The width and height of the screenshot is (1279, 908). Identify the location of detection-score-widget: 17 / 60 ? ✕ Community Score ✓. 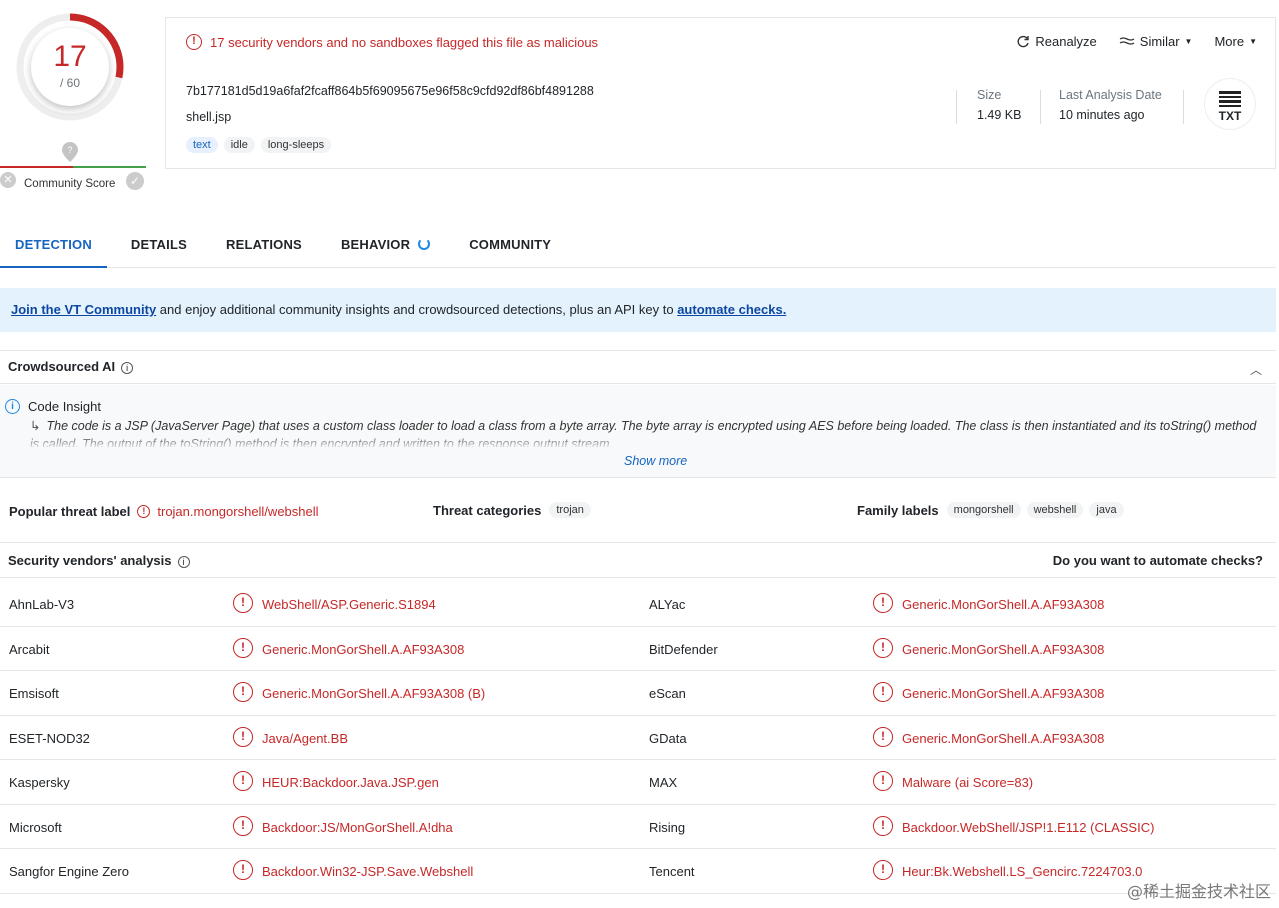
(75, 100).